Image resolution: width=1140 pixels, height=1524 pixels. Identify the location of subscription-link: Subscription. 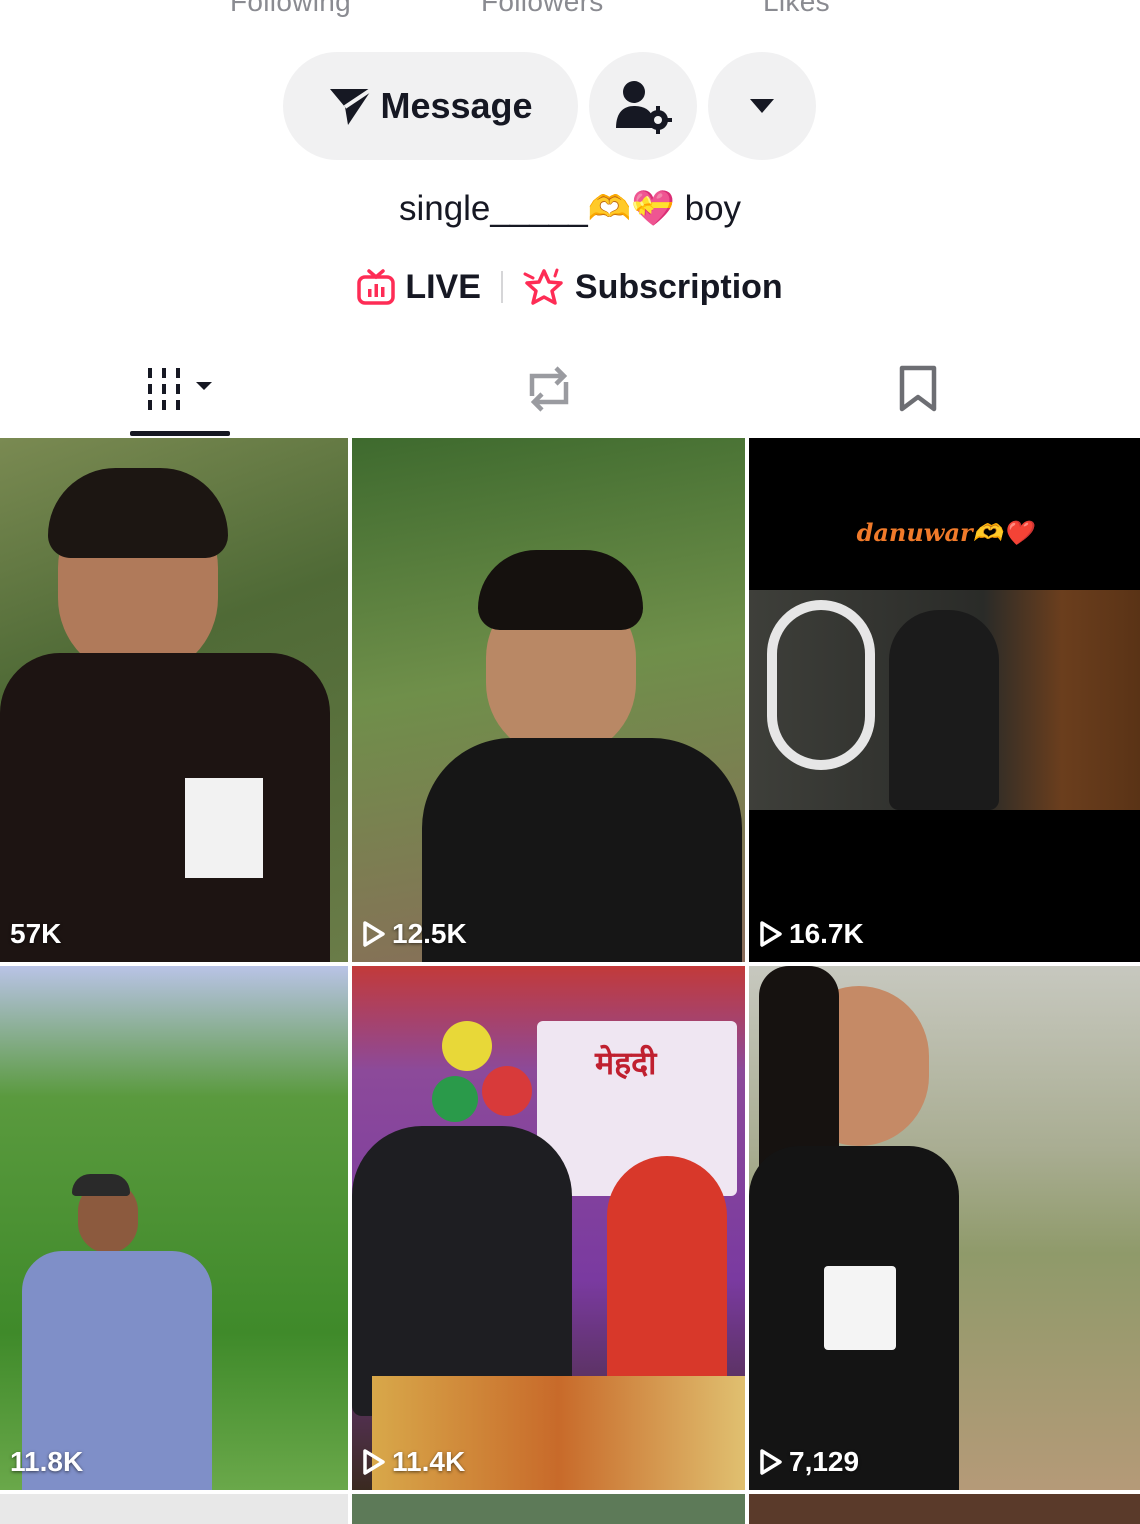
(653, 287).